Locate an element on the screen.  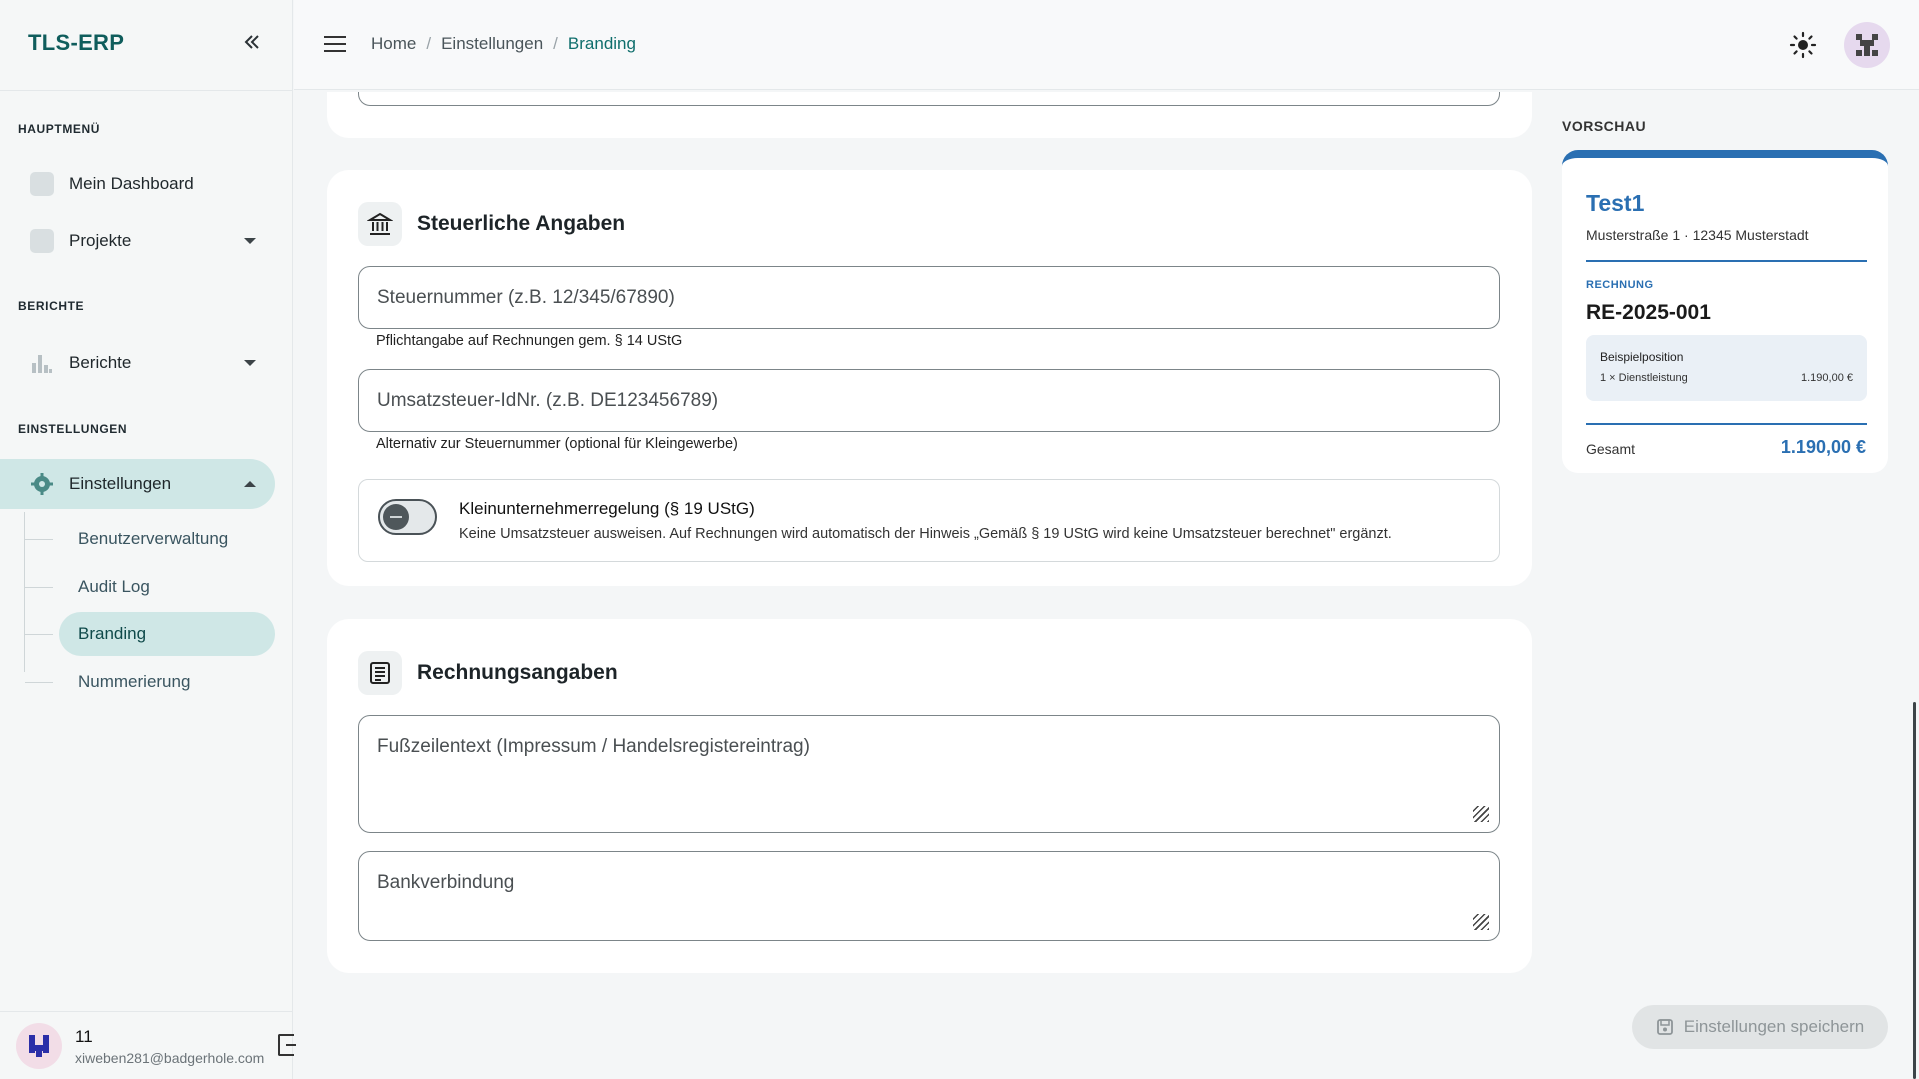
save-settings-label: Einstellungen speichern is located at coordinates (1774, 1026).